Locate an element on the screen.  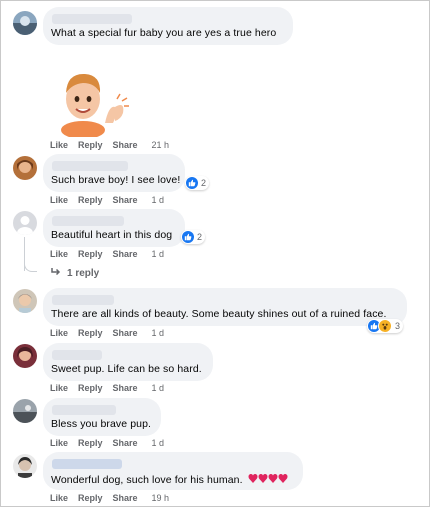
reply-arrow-icon is located at coordinates (56, 273).